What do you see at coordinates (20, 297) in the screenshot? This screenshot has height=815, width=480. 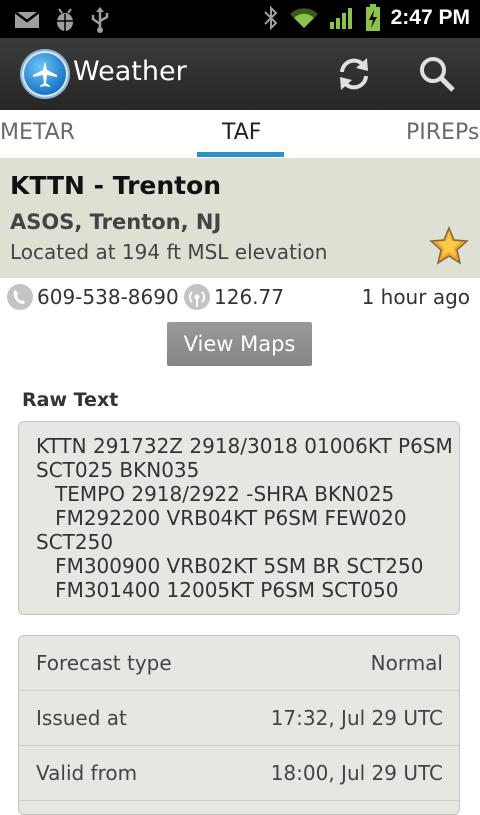 I see `phone-icon` at bounding box center [20, 297].